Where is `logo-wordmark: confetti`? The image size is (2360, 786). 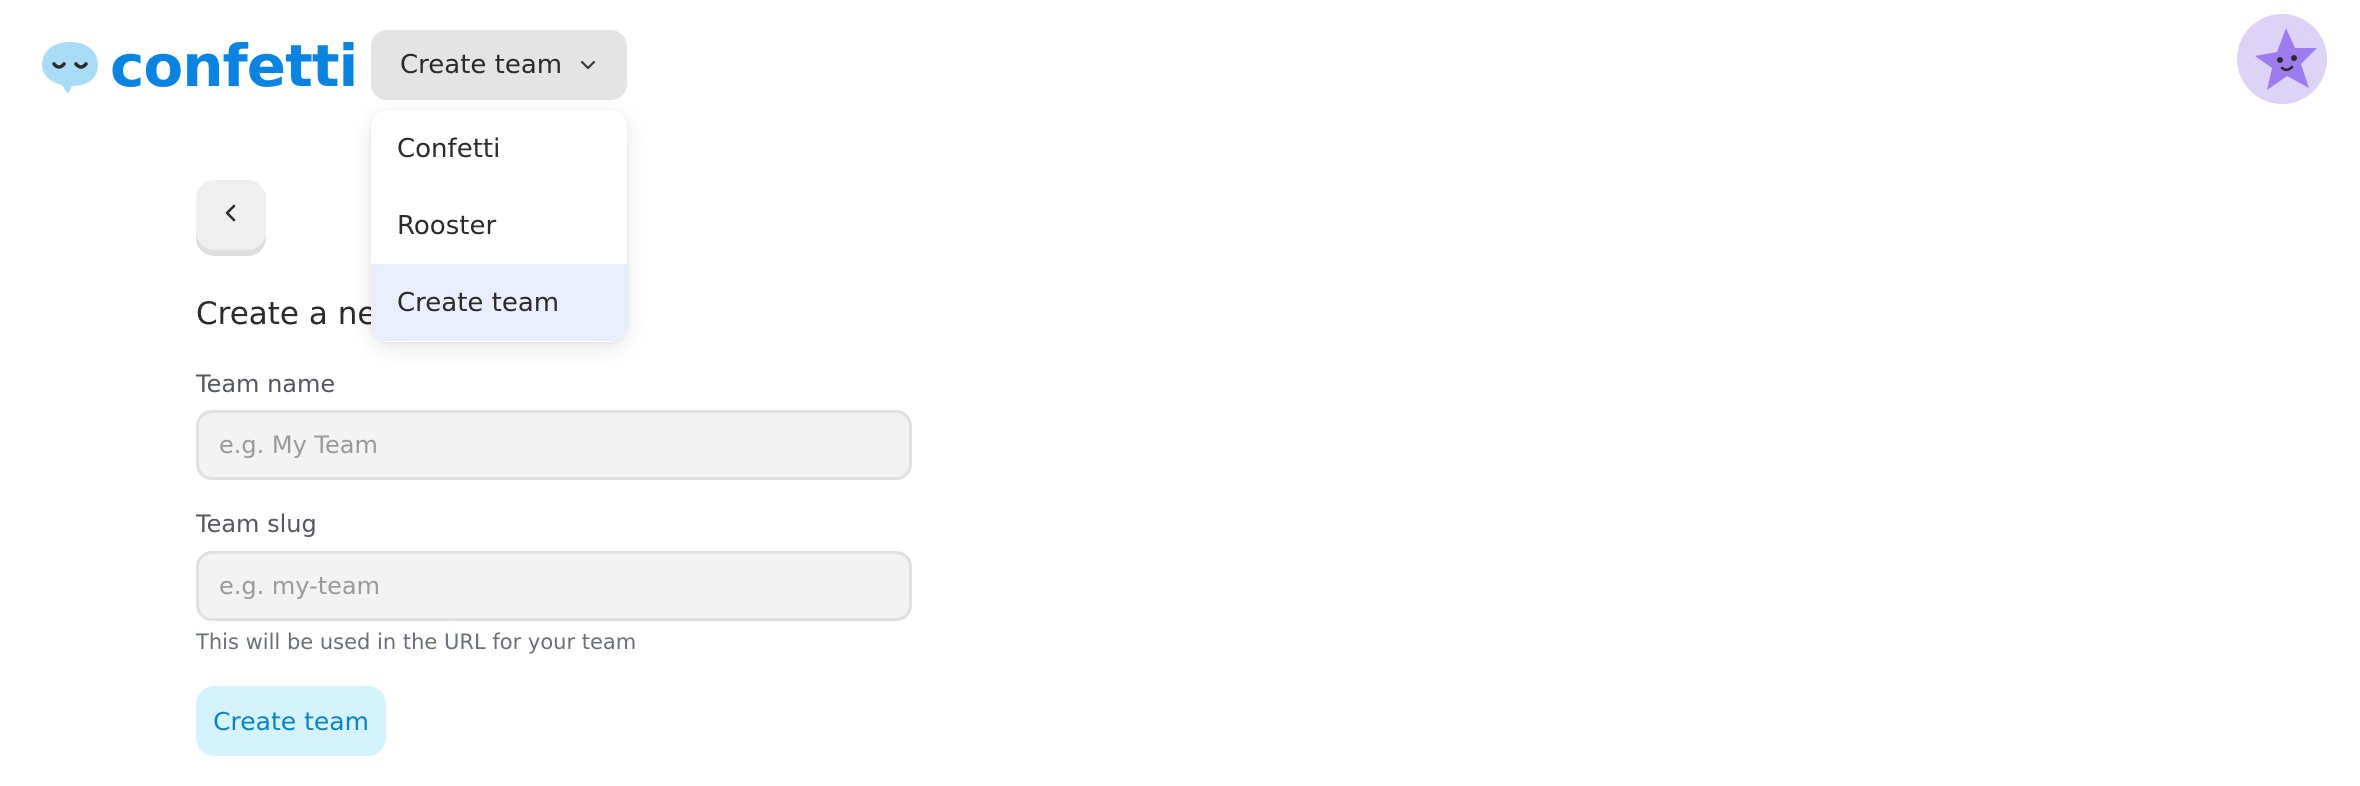 logo-wordmark: confetti is located at coordinates (234, 66).